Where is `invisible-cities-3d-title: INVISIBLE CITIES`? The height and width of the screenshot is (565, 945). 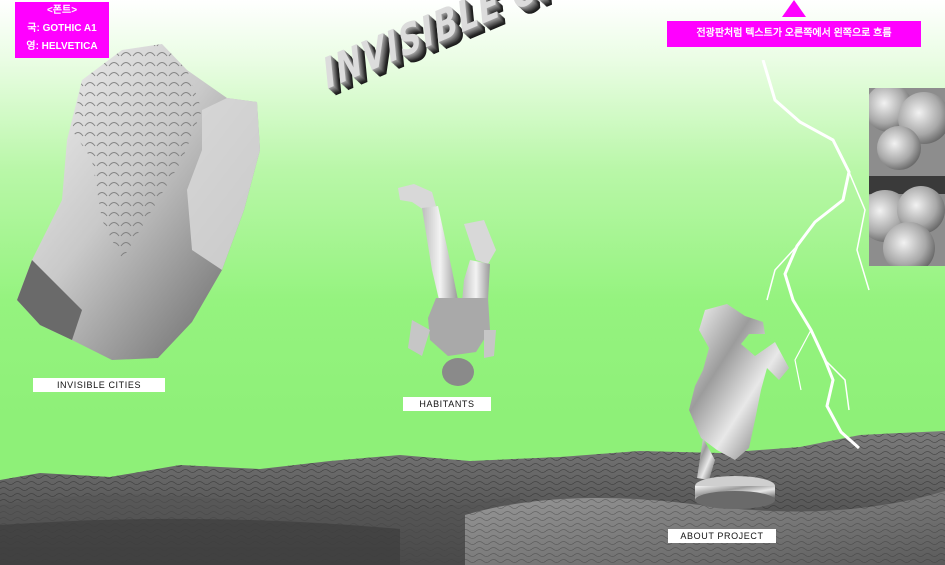
invisible-cities-3d-title: INVISIBLE CITIES is located at coordinates (473, 64).